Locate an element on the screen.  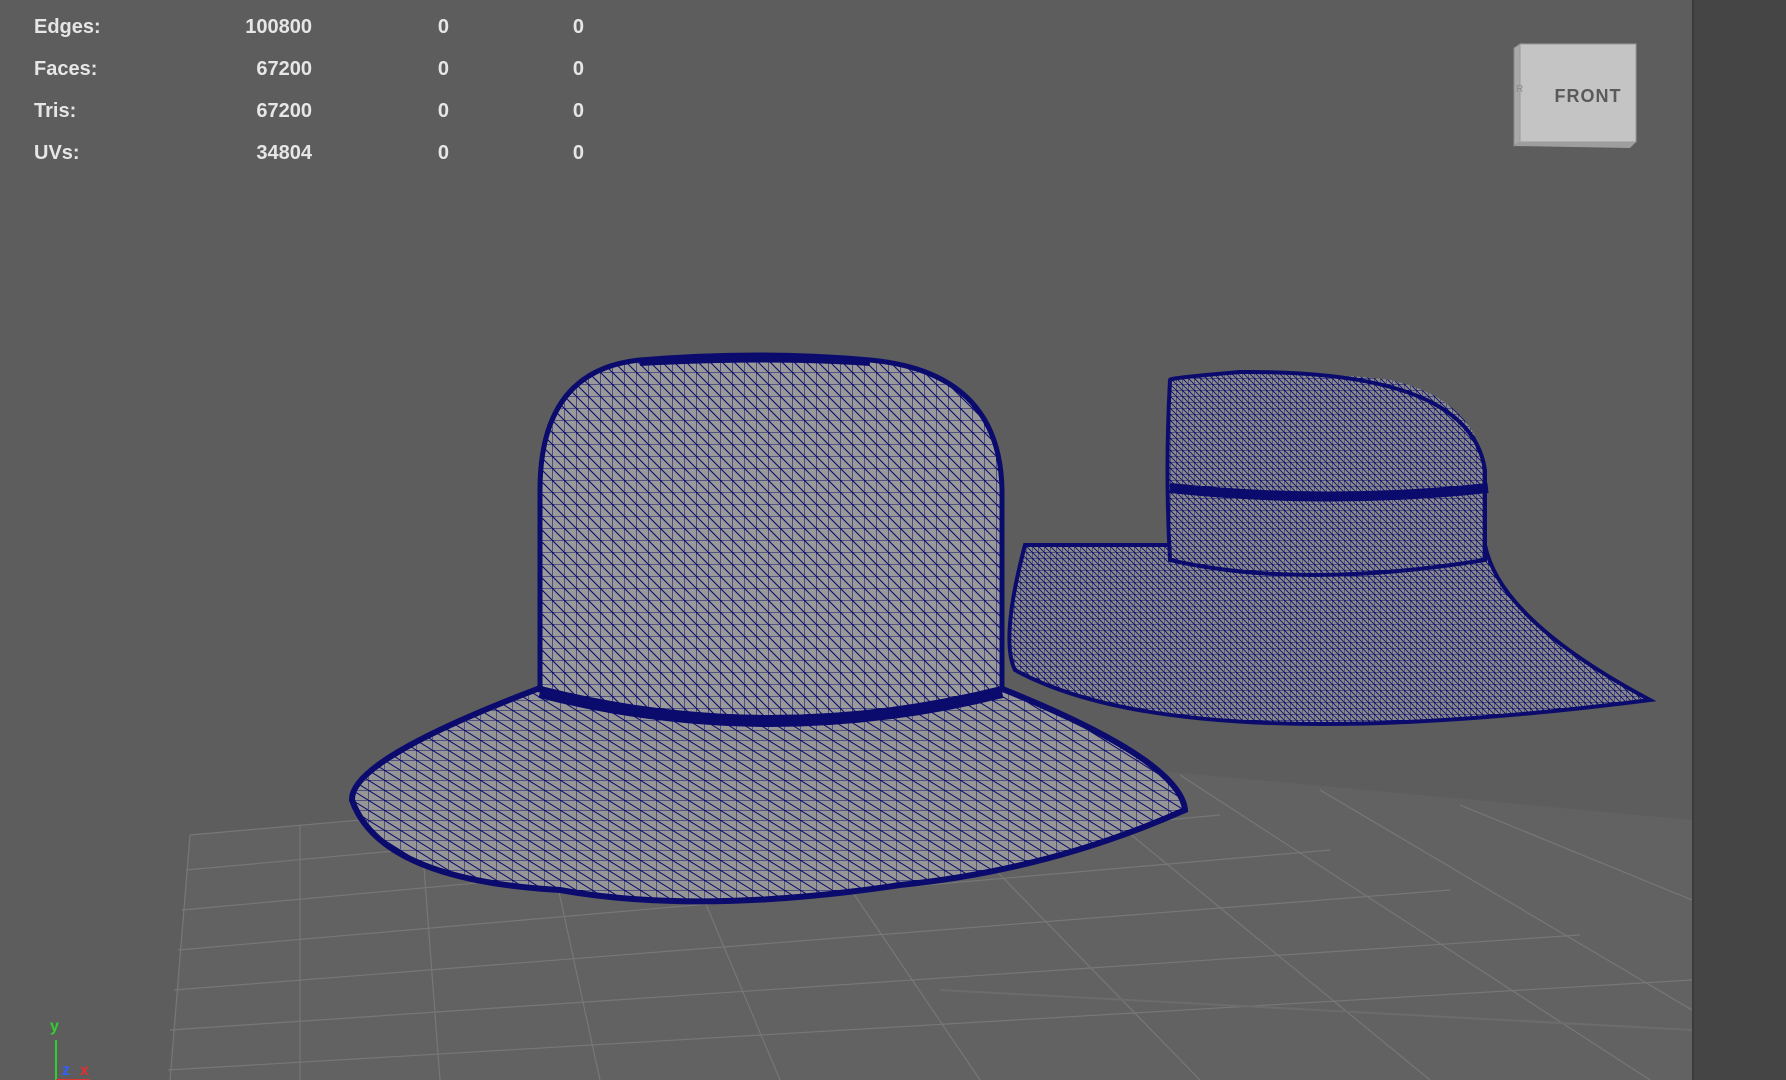
stat-label: Tris: is located at coordinates (55, 111).